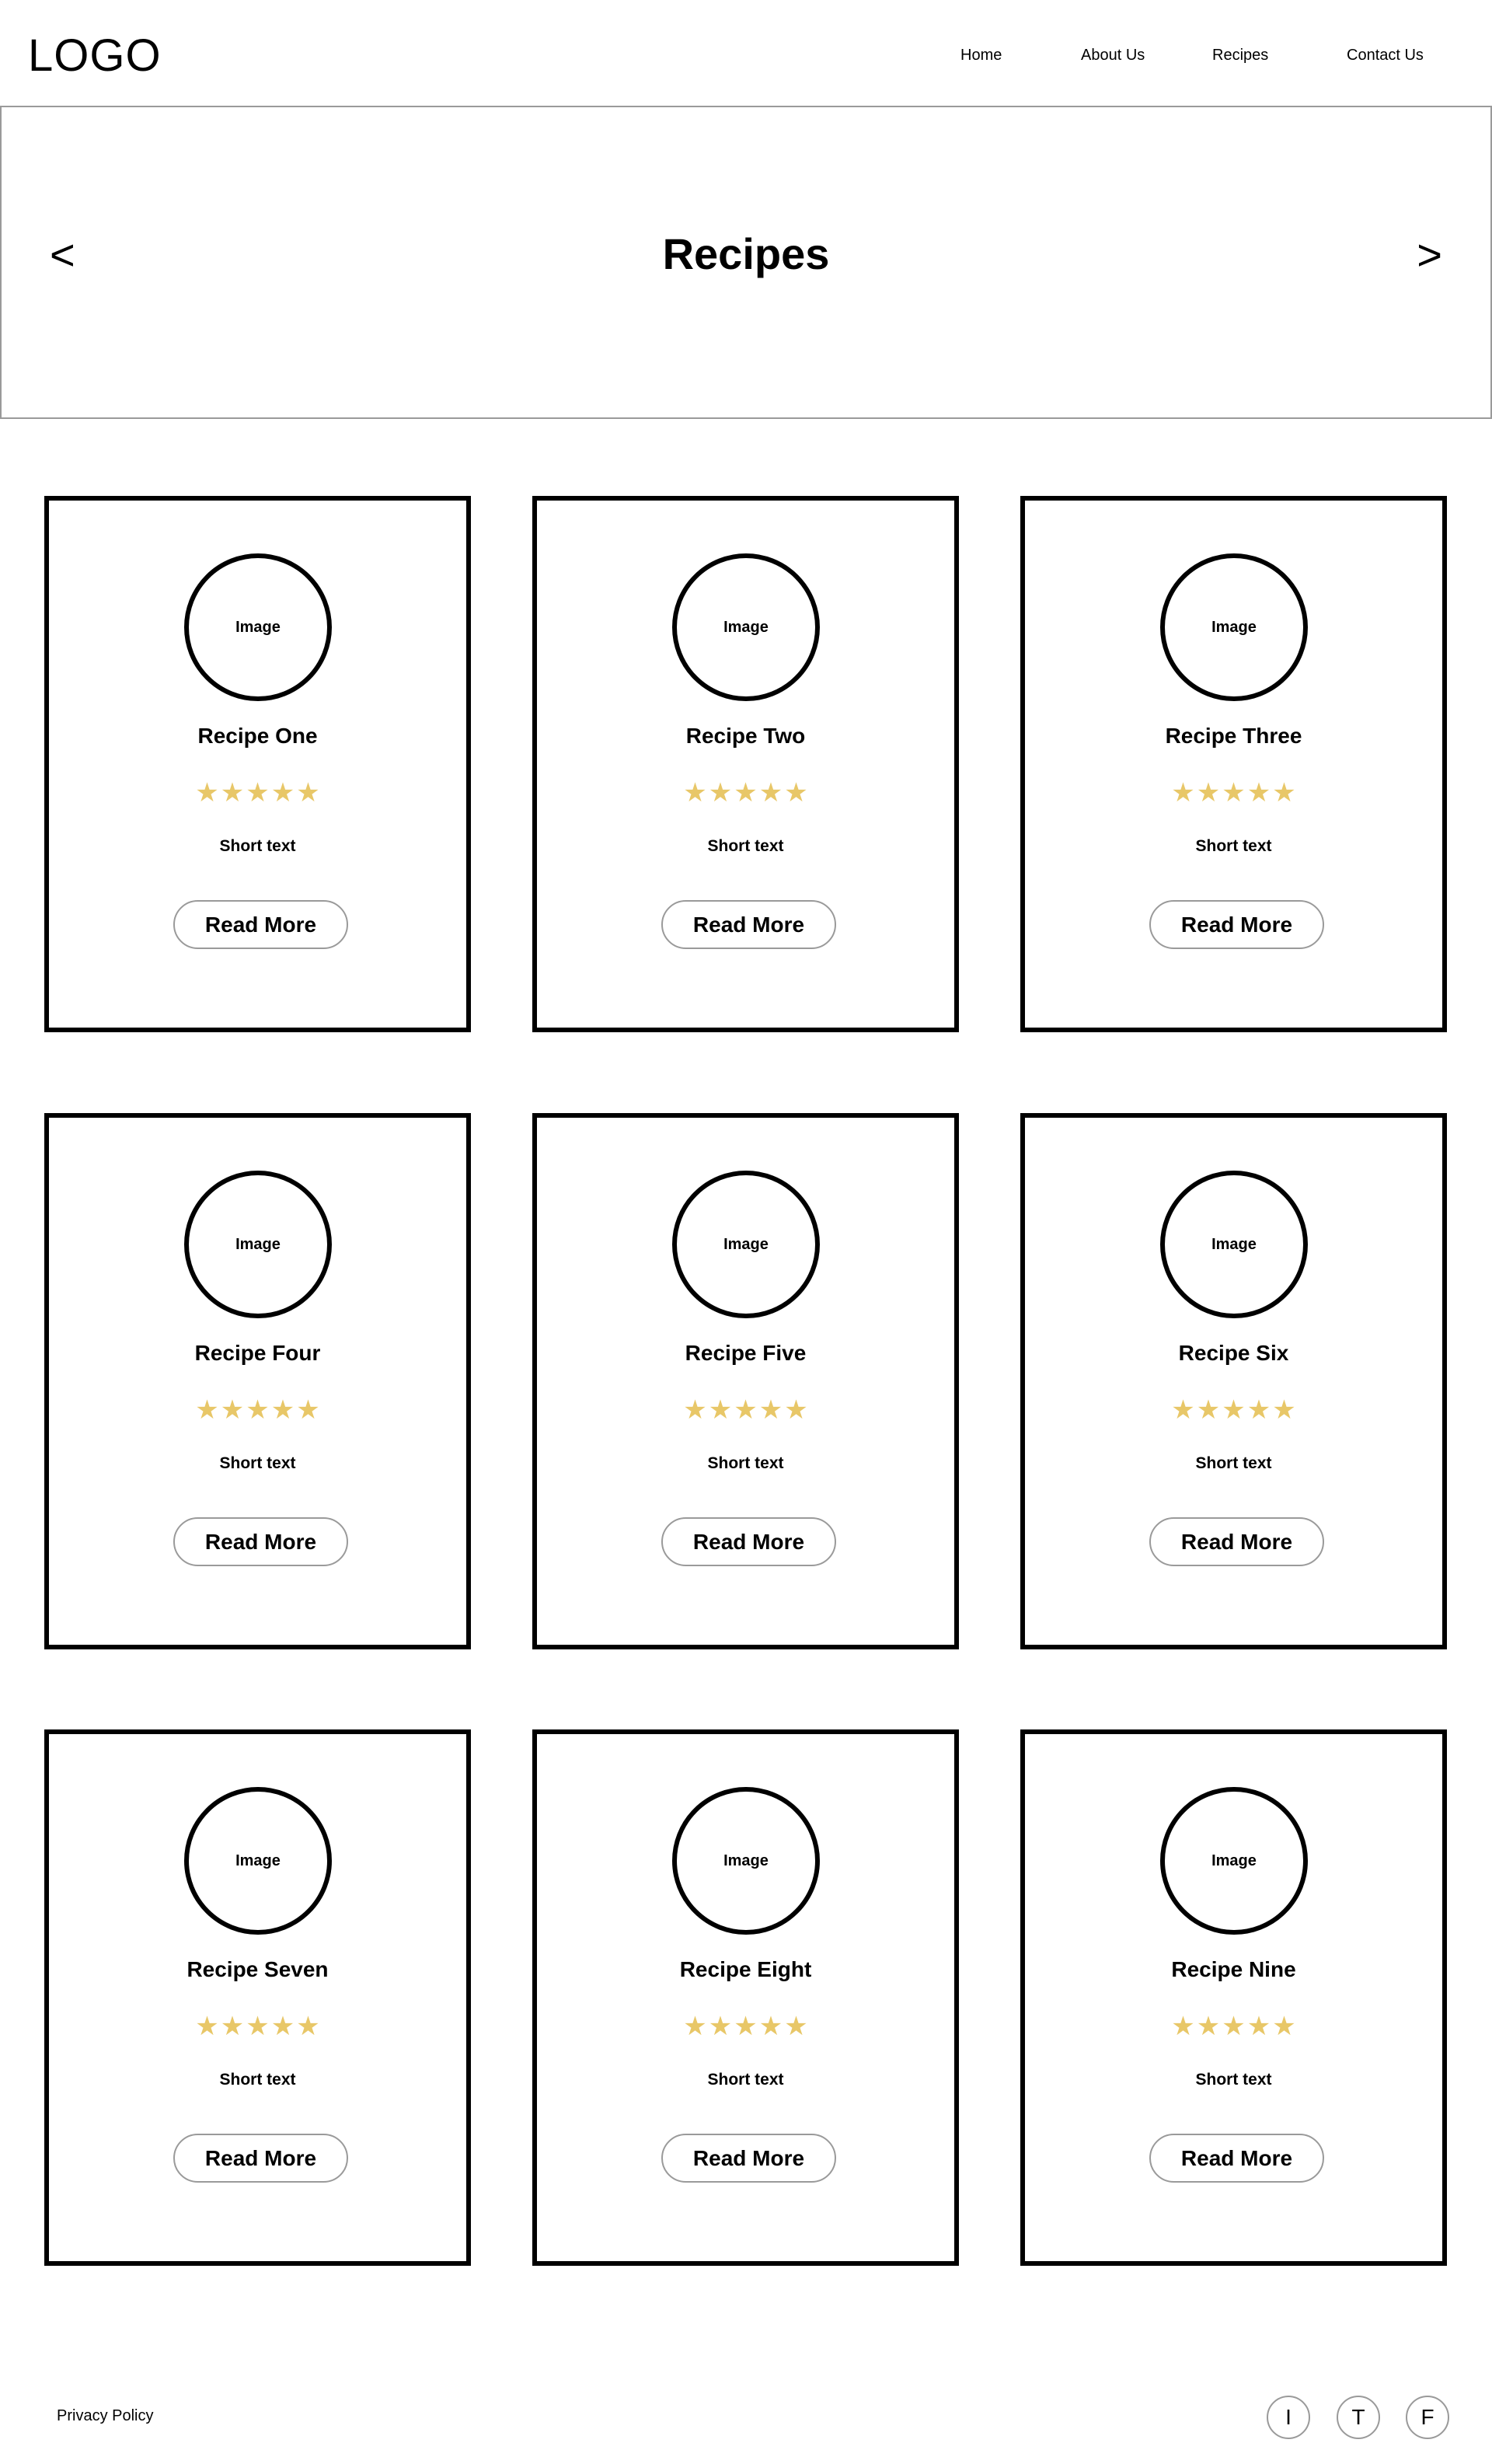 This screenshot has width=1492, height=2464. What do you see at coordinates (1233, 1353) in the screenshot?
I see `recipe-title: Recipe Six` at bounding box center [1233, 1353].